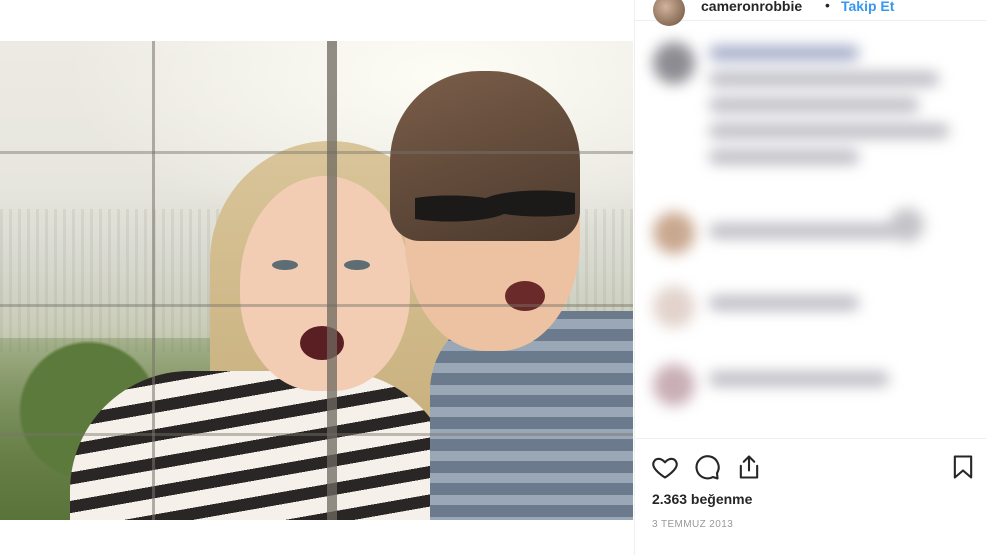 The width and height of the screenshot is (986, 556). Describe the element at coordinates (707, 467) in the screenshot. I see `comment-icon` at that location.